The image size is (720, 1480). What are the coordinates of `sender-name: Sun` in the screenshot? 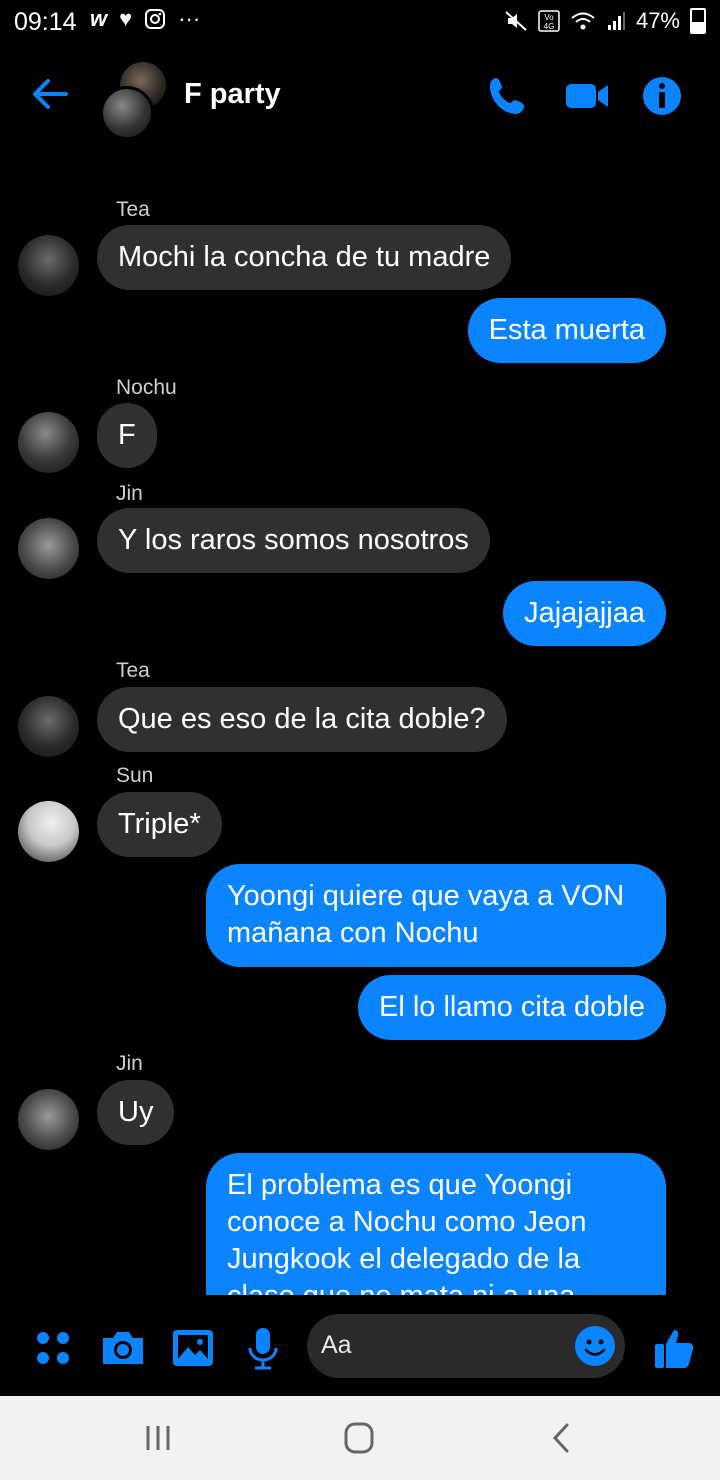 It's located at (135, 775).